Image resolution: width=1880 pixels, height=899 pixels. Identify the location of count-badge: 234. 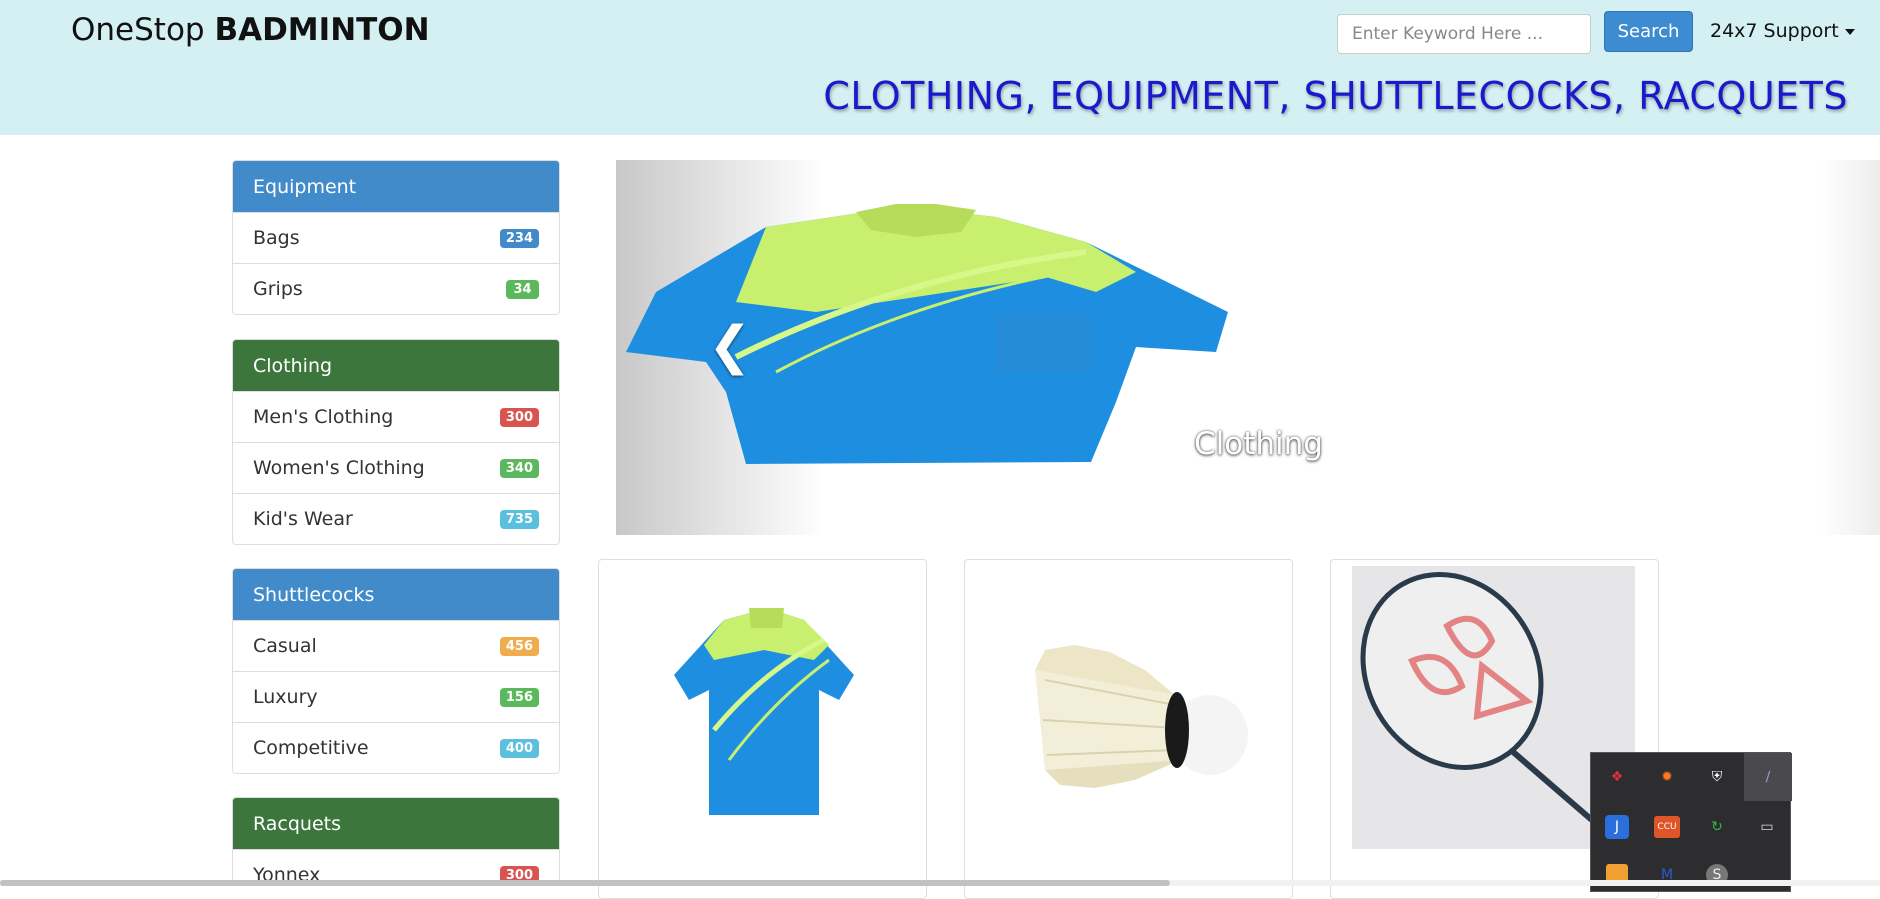
(519, 238).